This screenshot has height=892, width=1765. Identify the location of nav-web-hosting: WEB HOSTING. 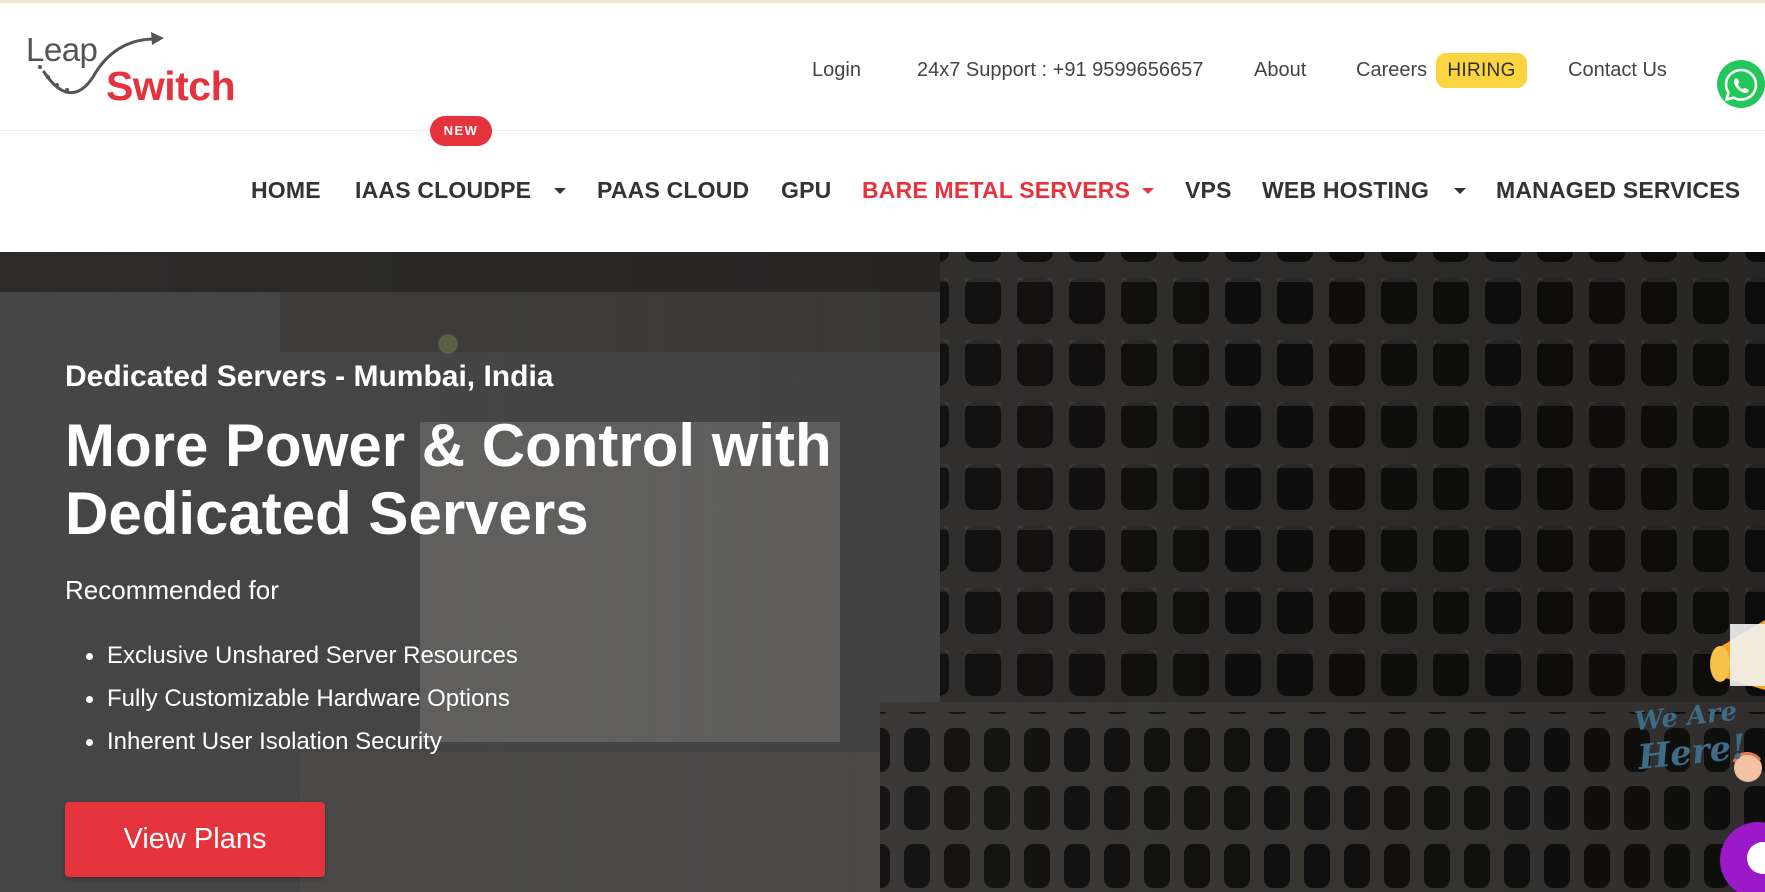
(1345, 190).